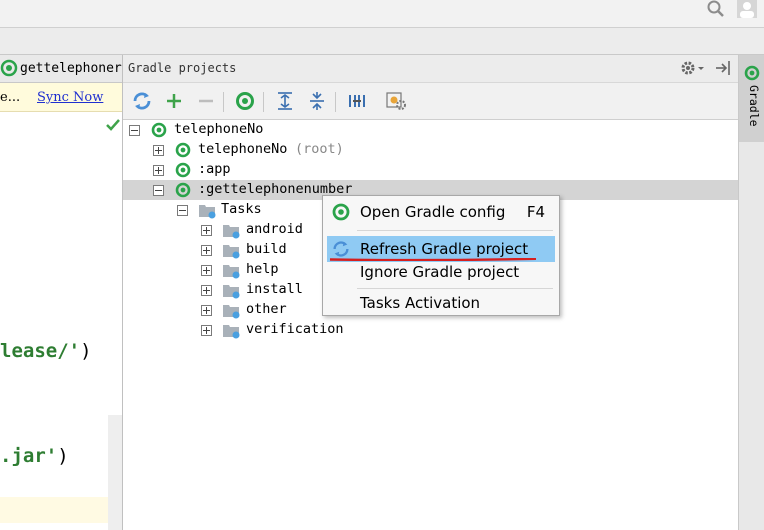 The height and width of the screenshot is (530, 764). I want to click on tree-item-label: help, so click(262, 269).